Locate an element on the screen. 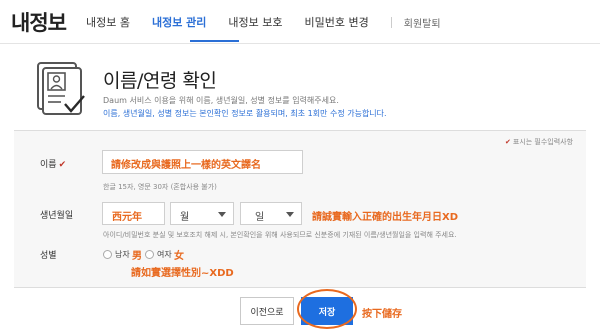  nav-password-change: 비밀번호 변경 is located at coordinates (337, 22).